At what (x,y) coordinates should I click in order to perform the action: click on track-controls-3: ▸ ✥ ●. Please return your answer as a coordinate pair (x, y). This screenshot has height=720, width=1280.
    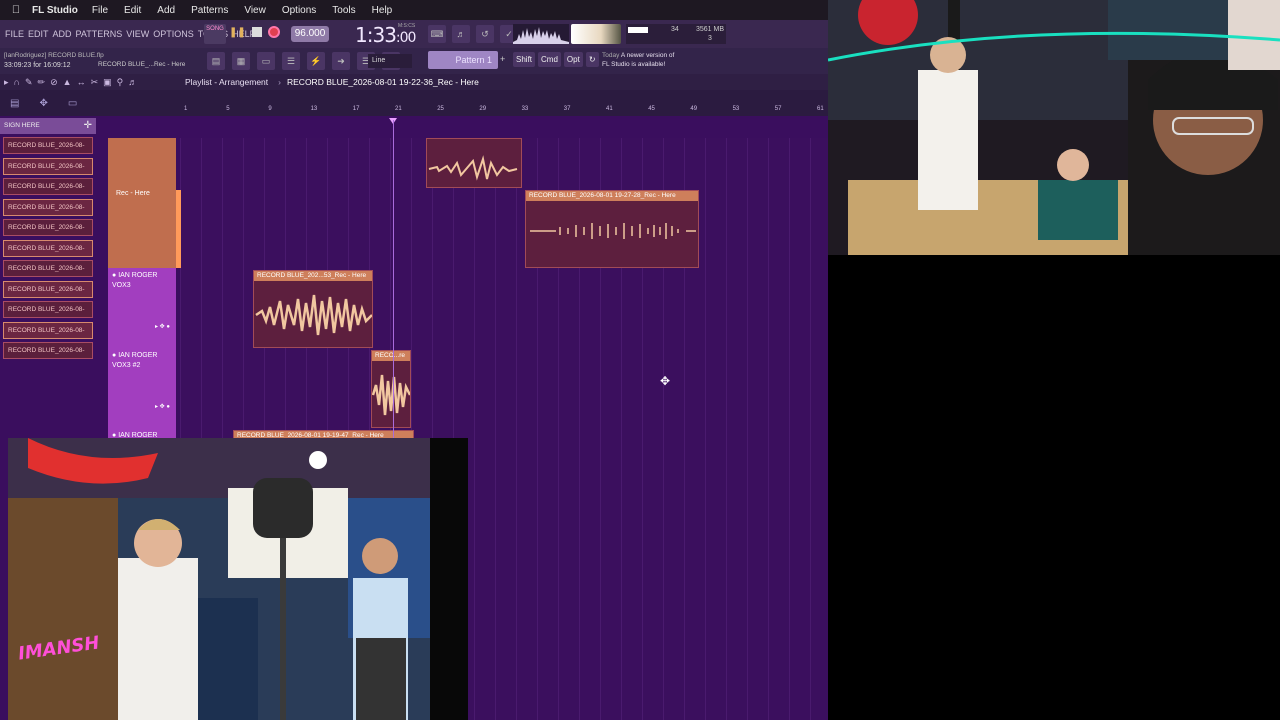
    Looking at the image, I should click on (162, 406).